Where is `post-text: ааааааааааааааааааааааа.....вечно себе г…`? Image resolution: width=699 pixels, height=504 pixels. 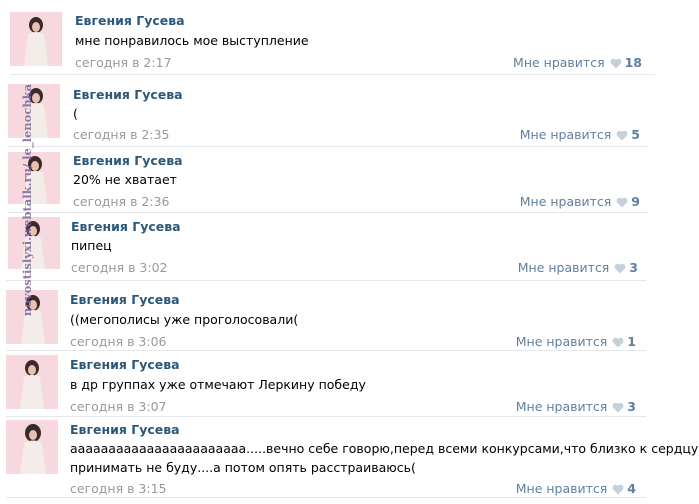 post-text: ааааааааааааааааааааааа.....вечно себе г… is located at coordinates (384, 448).